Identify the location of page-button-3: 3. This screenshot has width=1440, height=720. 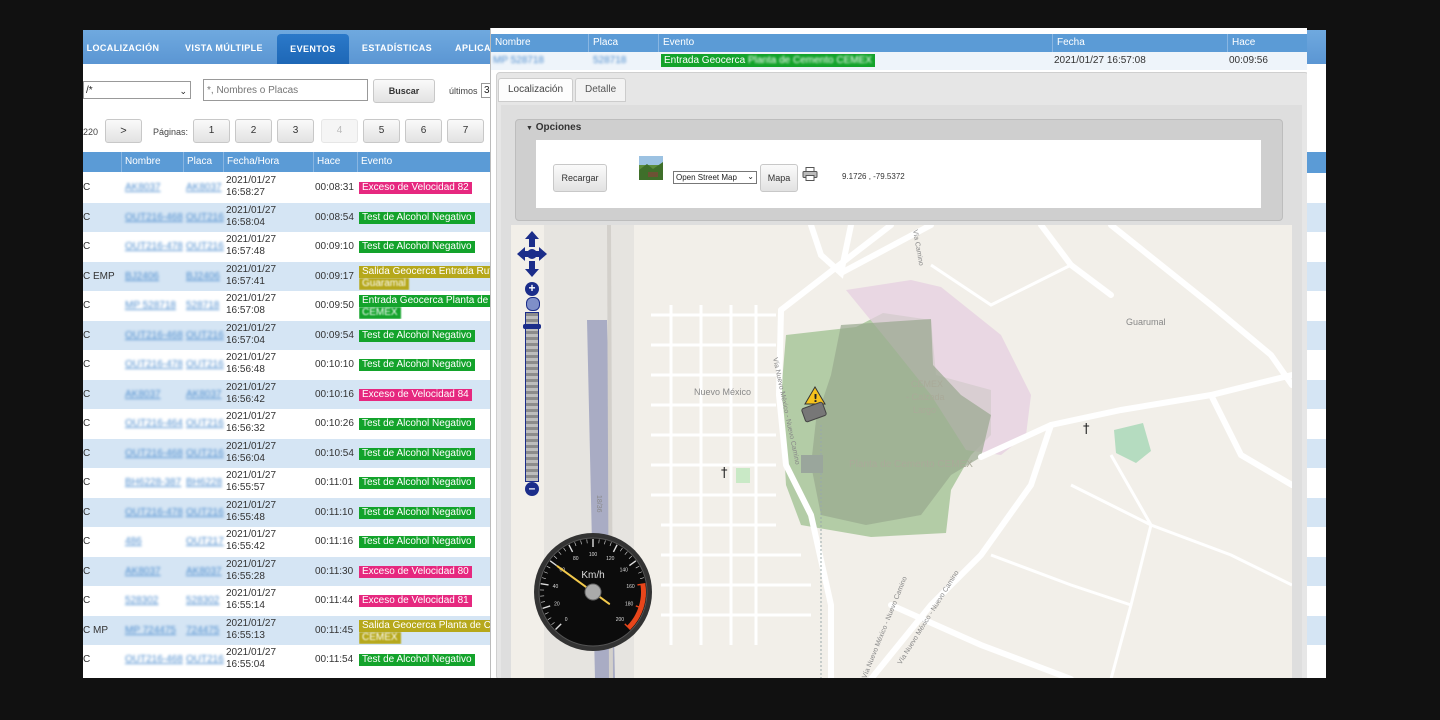
(295, 131).